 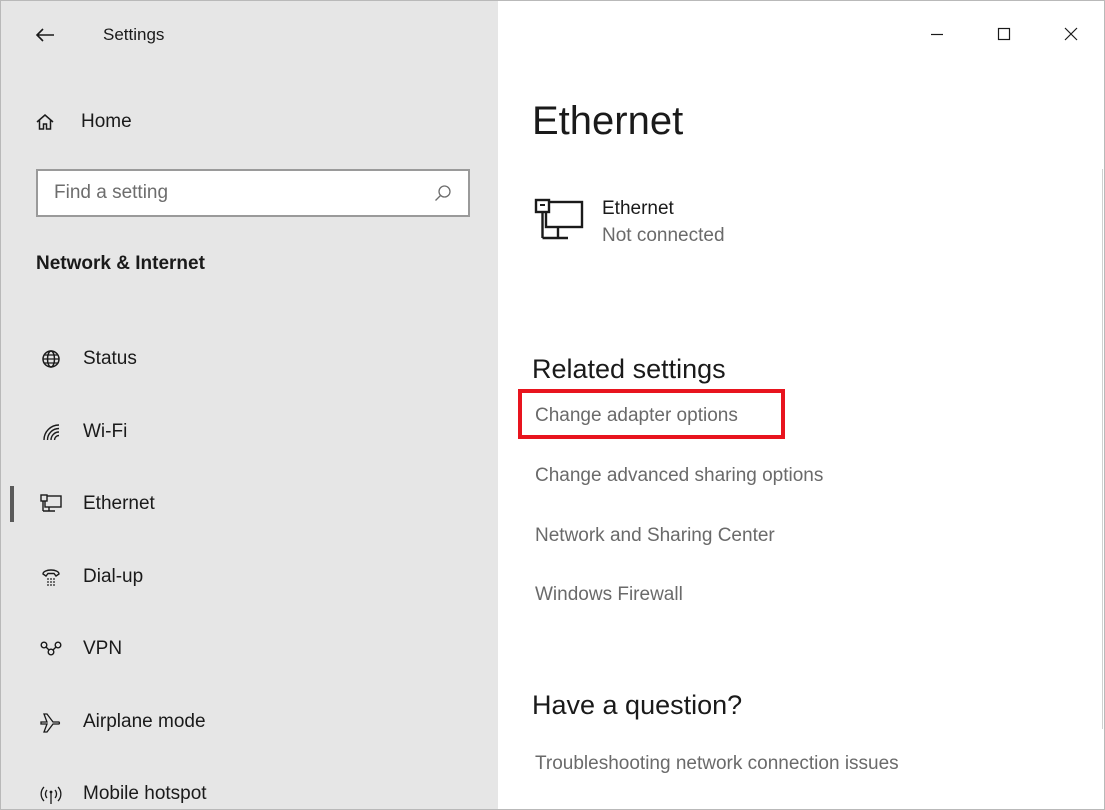 What do you see at coordinates (105, 431) in the screenshot?
I see `sidebar-item-label: Wi-Fi` at bounding box center [105, 431].